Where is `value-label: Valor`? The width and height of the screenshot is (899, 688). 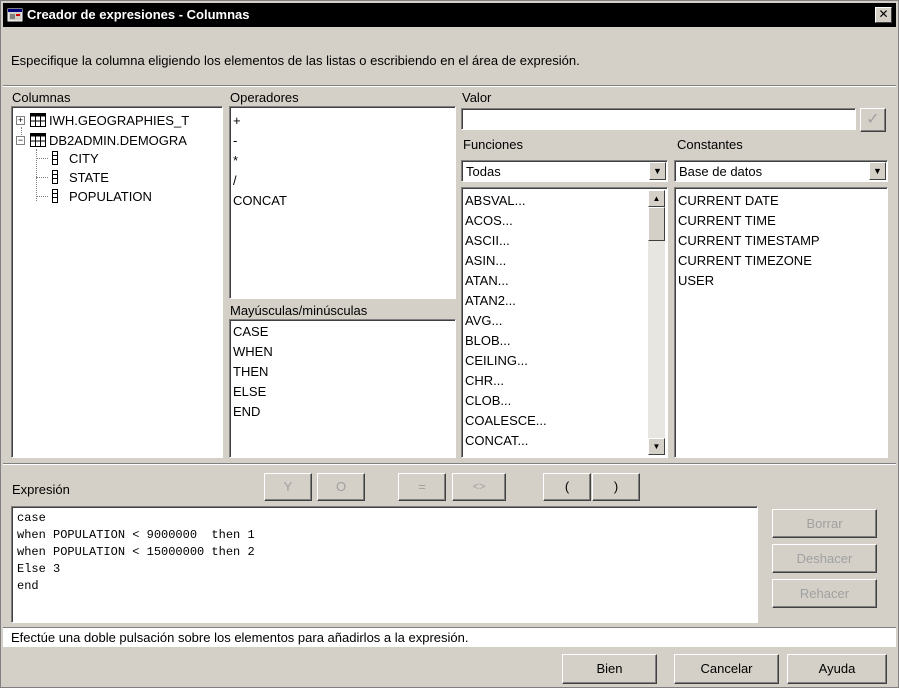
value-label: Valor is located at coordinates (477, 97).